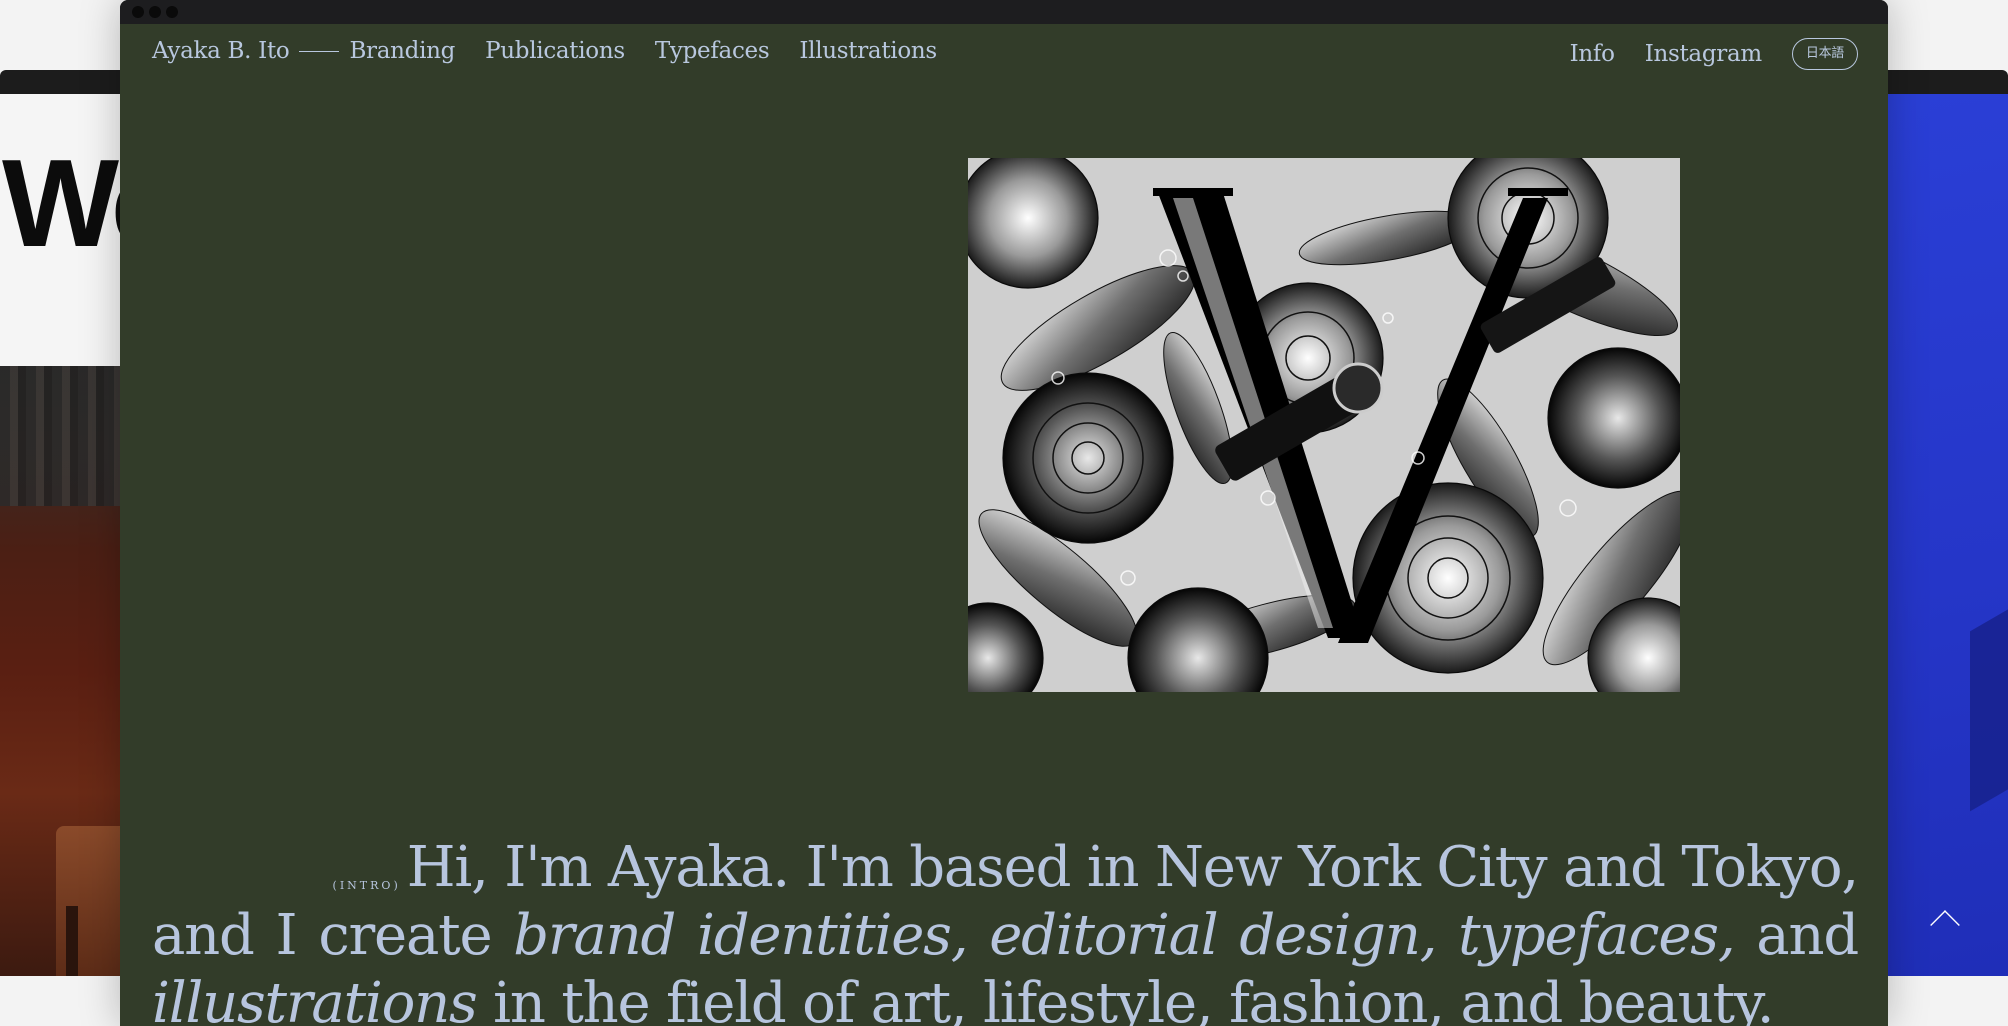 This screenshot has width=2008, height=1026. What do you see at coordinates (72, 941) in the screenshot?
I see `chair-leg-decoration` at bounding box center [72, 941].